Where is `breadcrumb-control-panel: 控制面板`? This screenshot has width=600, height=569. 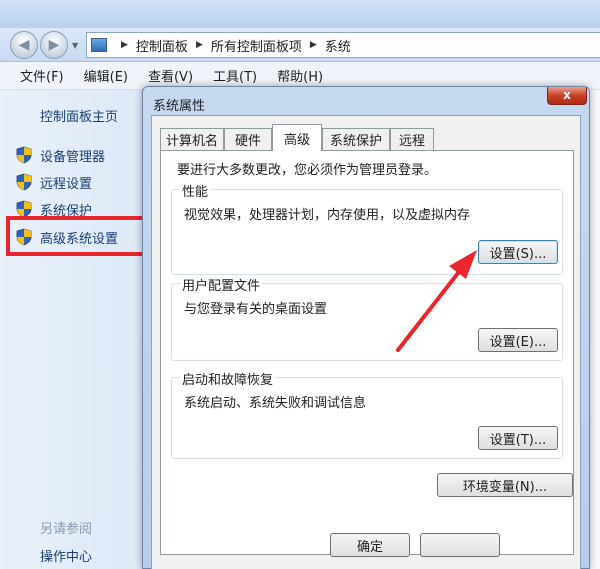
breadcrumb-control-panel: 控制面板 is located at coordinates (162, 45).